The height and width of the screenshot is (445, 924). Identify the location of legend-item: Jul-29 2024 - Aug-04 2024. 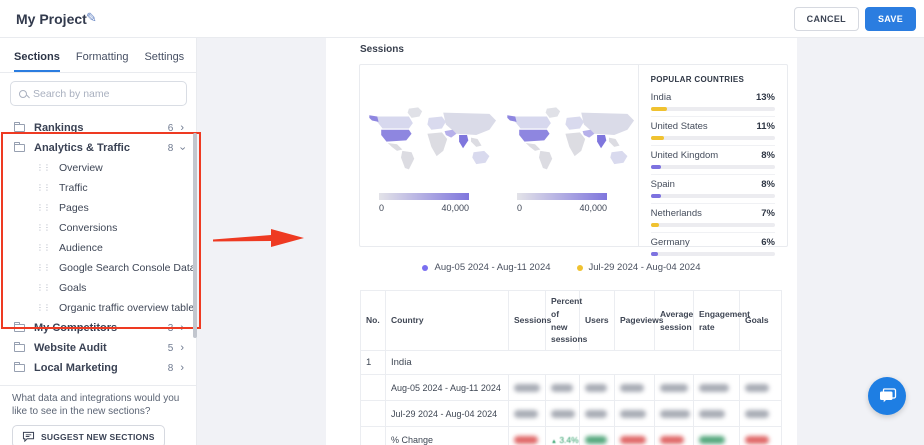
(638, 267).